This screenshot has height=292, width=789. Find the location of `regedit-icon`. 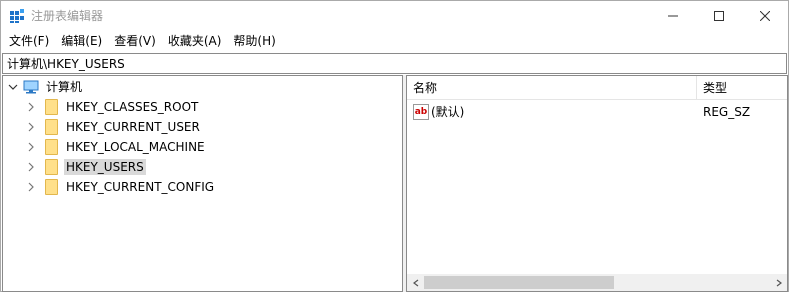

regedit-icon is located at coordinates (17, 16).